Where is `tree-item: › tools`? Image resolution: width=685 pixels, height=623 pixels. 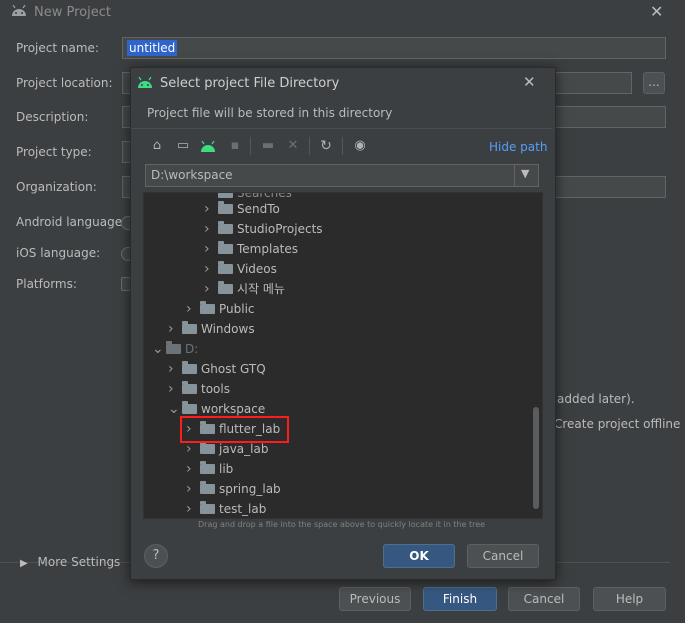
tree-item: › tools is located at coordinates (199, 389).